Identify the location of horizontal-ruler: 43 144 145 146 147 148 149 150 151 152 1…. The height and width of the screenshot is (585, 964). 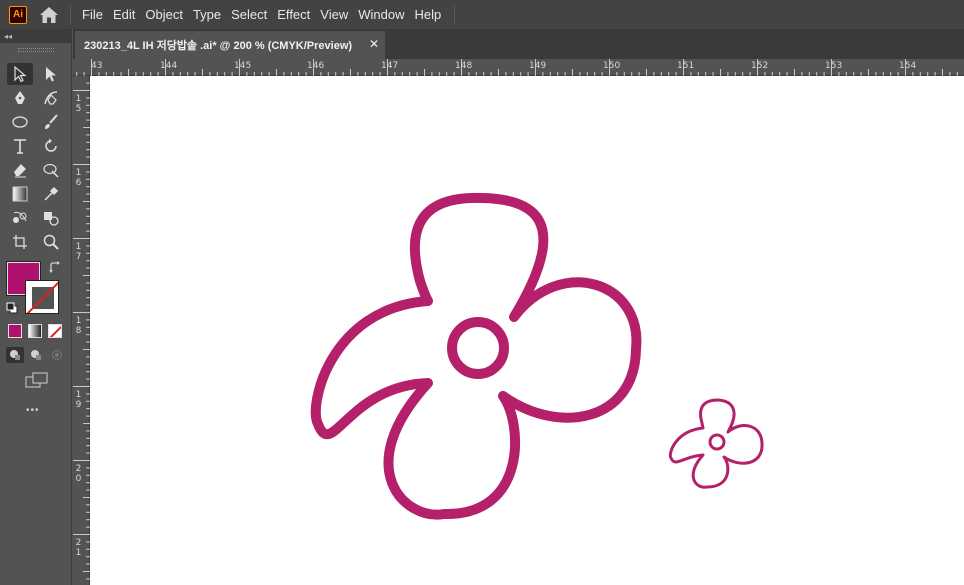
(518, 67).